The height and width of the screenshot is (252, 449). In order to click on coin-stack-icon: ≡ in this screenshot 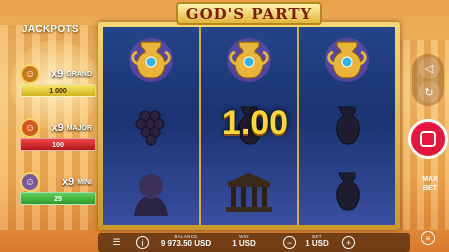, I will do `click(428, 238)`.